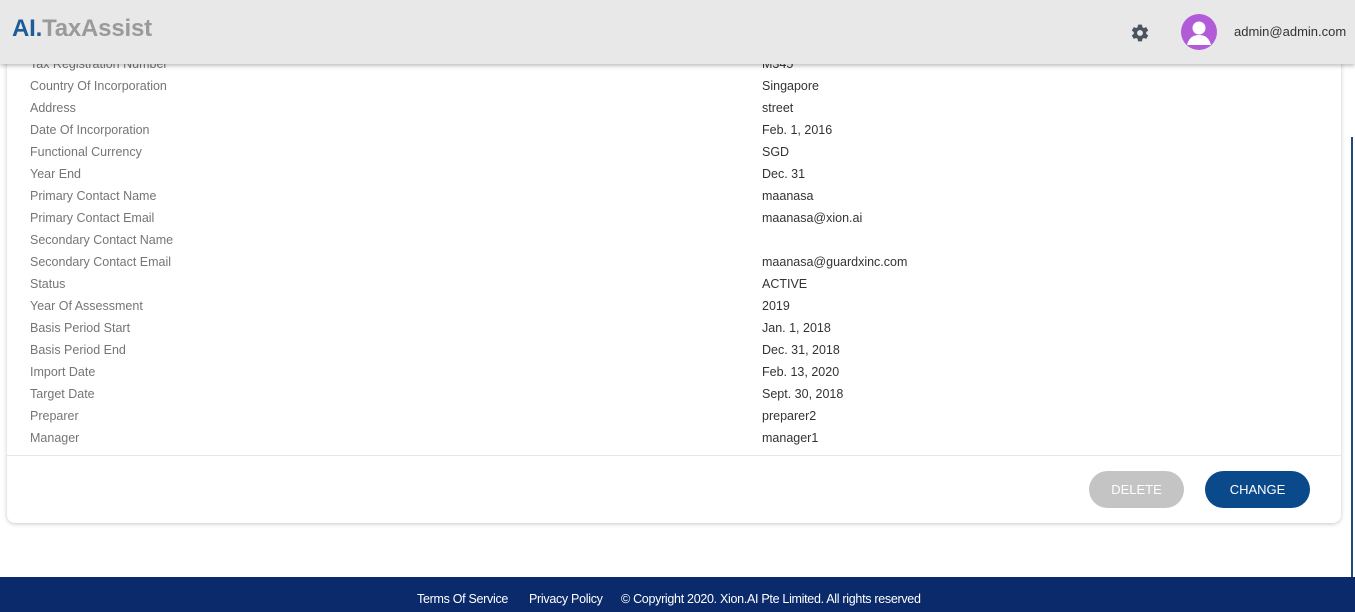 The width and height of the screenshot is (1355, 612). Describe the element at coordinates (776, 306) in the screenshot. I see `detail-value: 2019` at that location.